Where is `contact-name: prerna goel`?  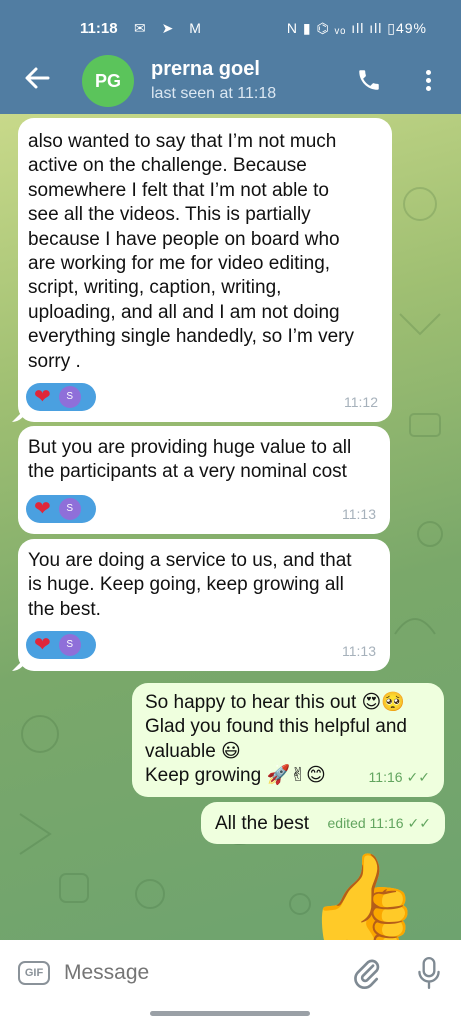 contact-name: prerna goel is located at coordinates (205, 69).